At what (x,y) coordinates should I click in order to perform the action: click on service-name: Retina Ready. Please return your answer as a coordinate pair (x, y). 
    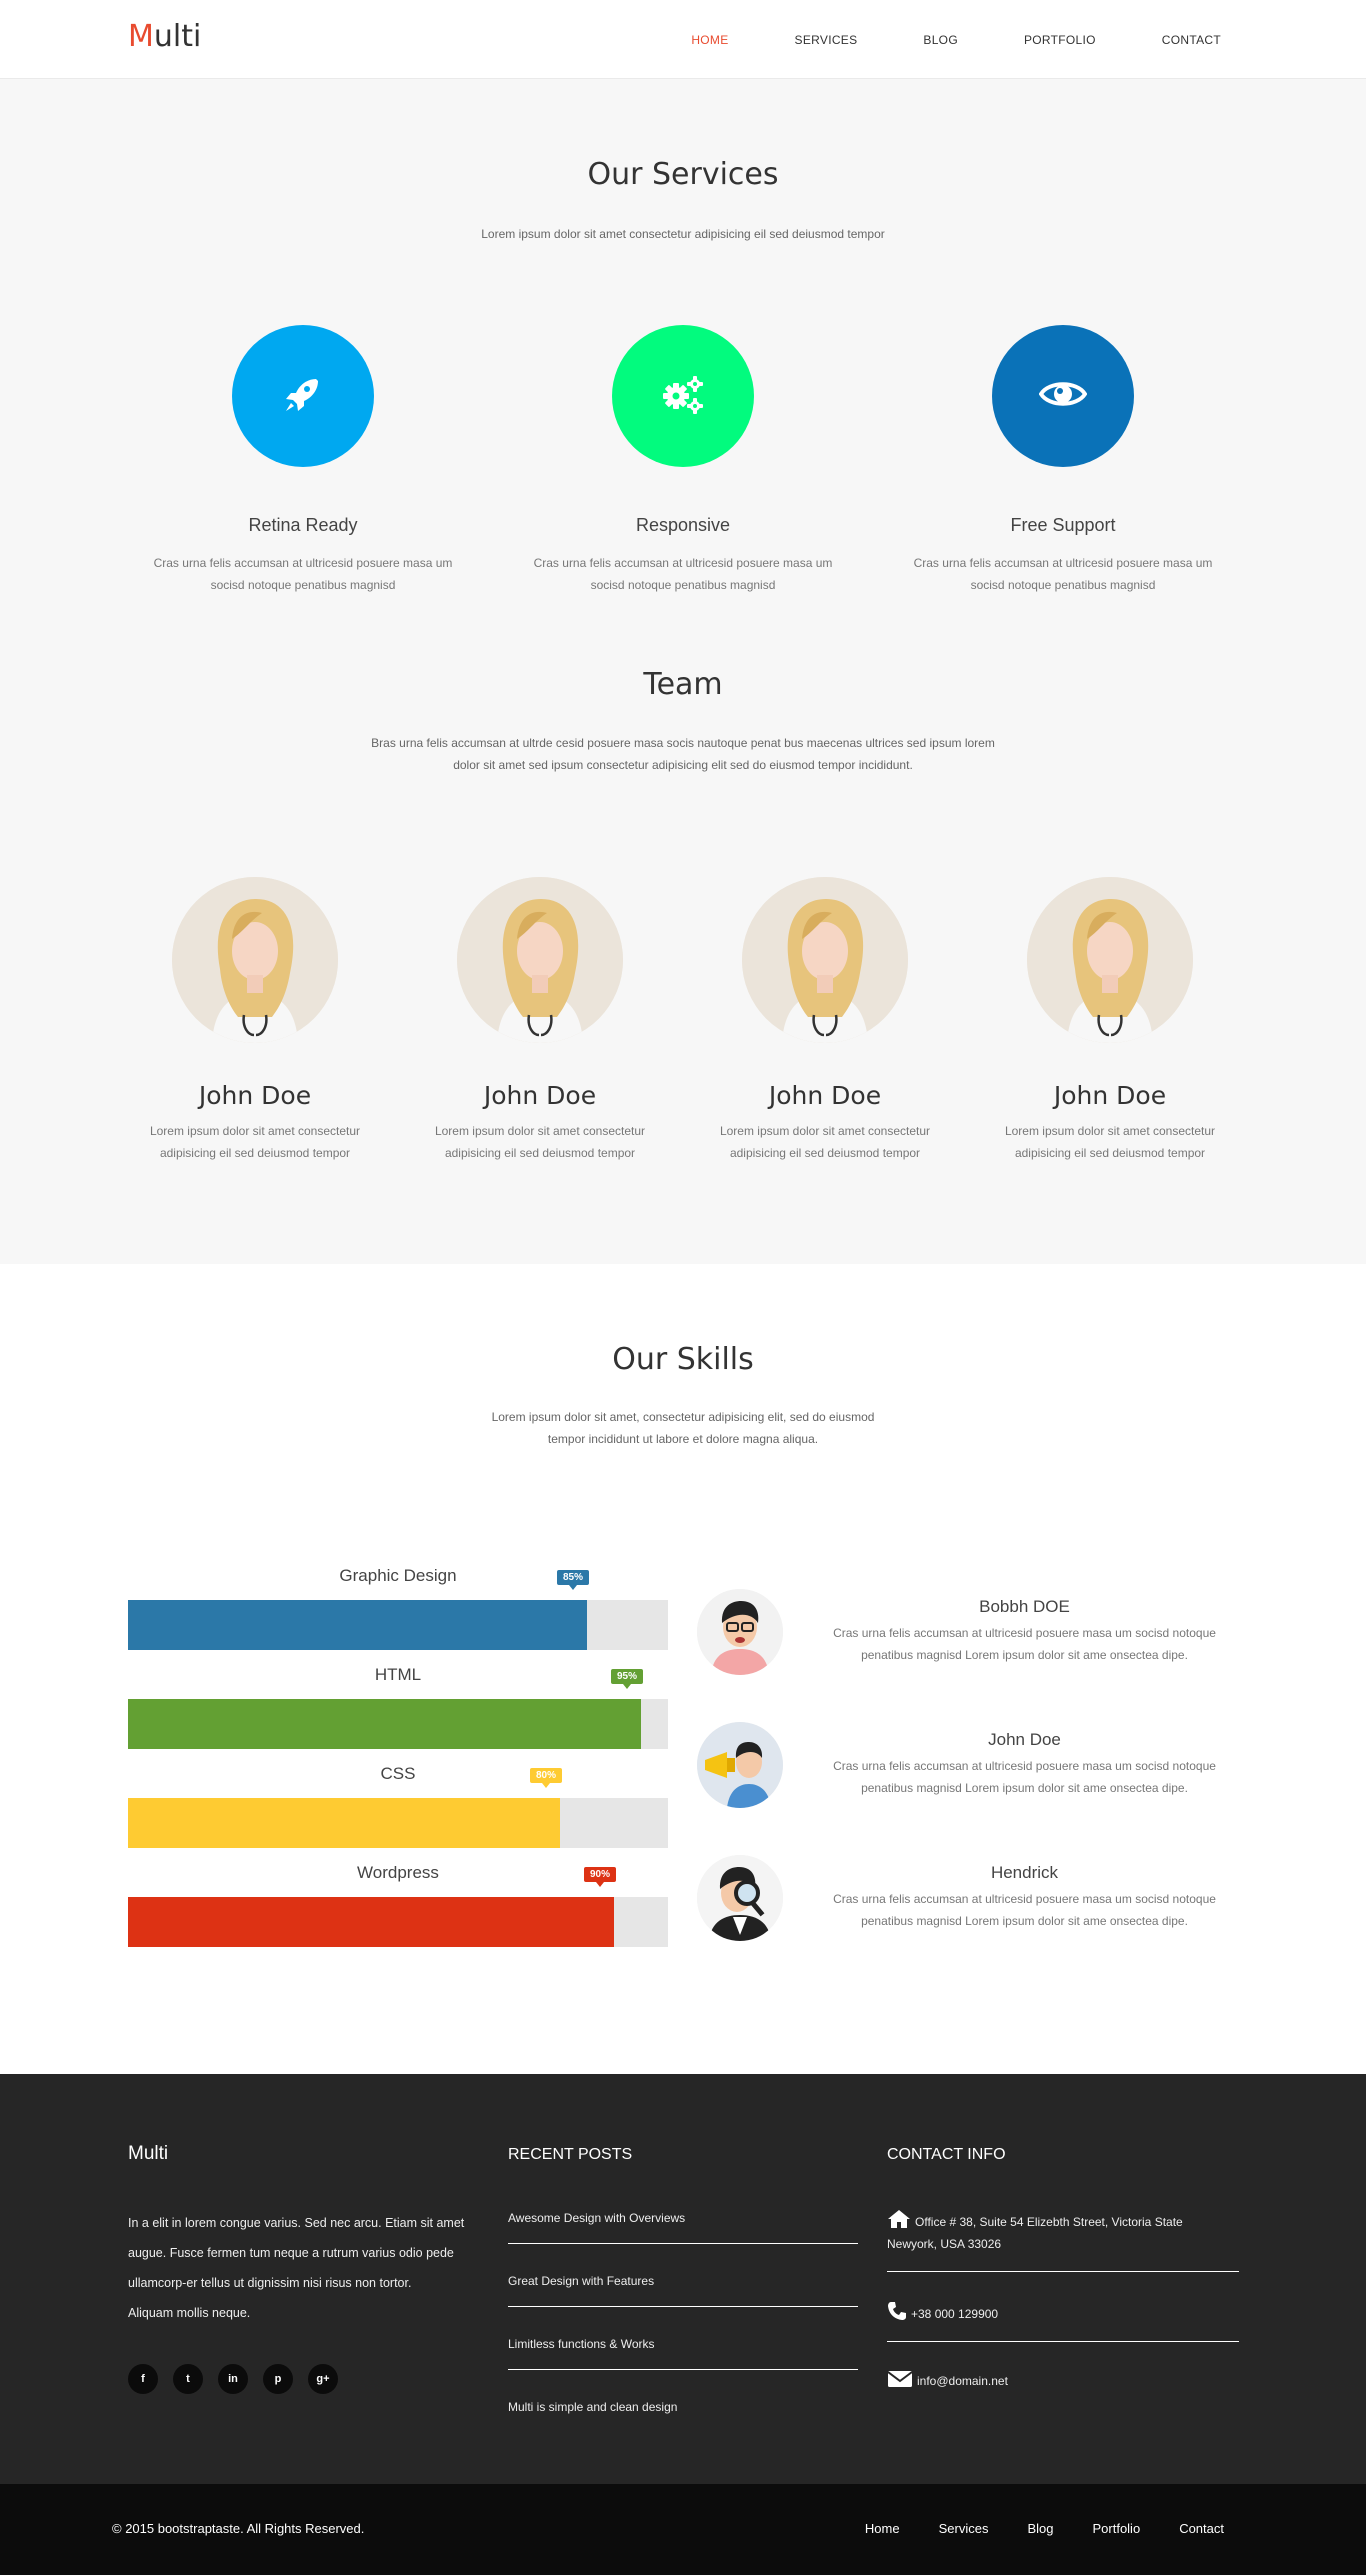
    Looking at the image, I should click on (303, 525).